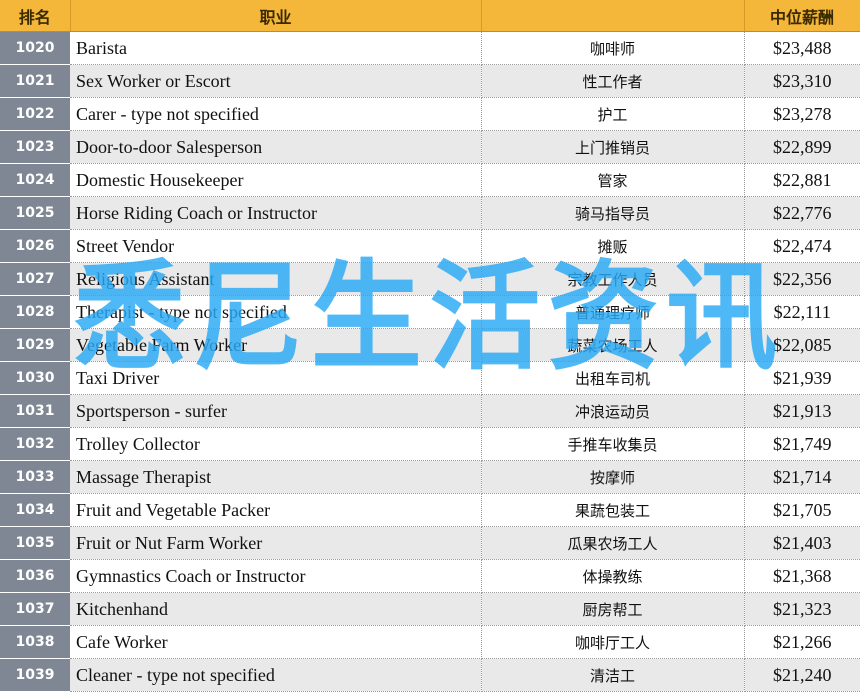 Image resolution: width=860 pixels, height=692 pixels. I want to click on occupation-zh-cell: 咖啡师, so click(613, 48).